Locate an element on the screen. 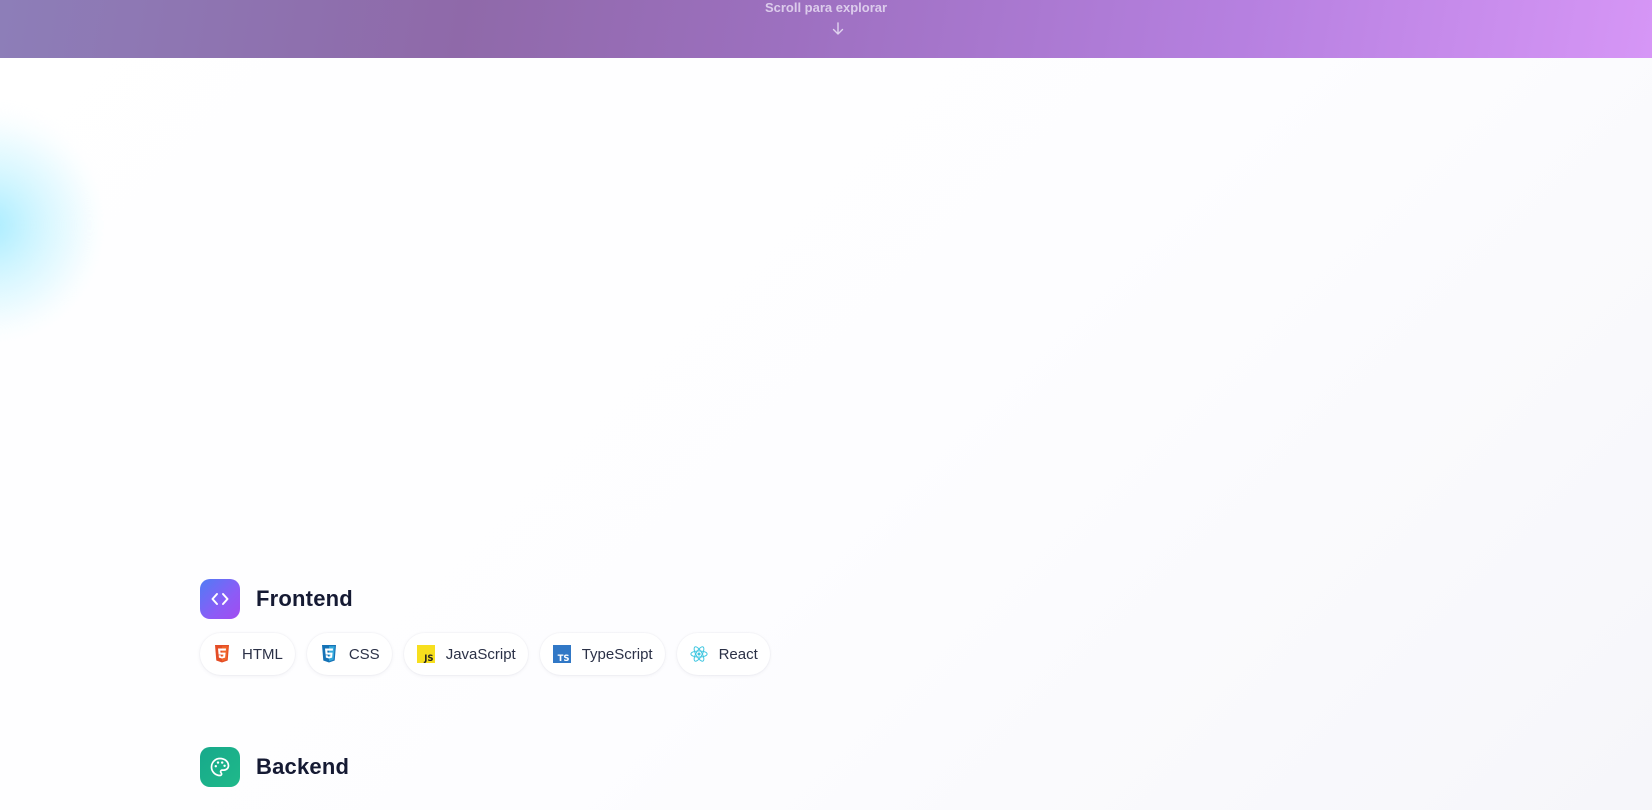  svg-text: TS is located at coordinates (563, 658).